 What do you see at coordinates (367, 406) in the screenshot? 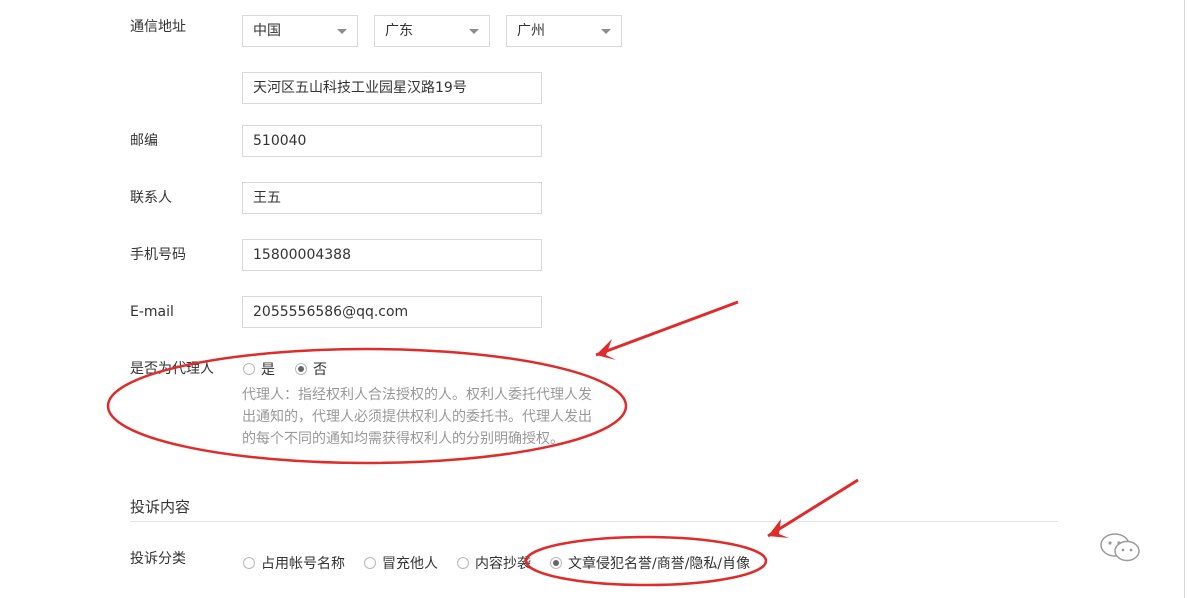
I see `annotation-ellipse-agent` at bounding box center [367, 406].